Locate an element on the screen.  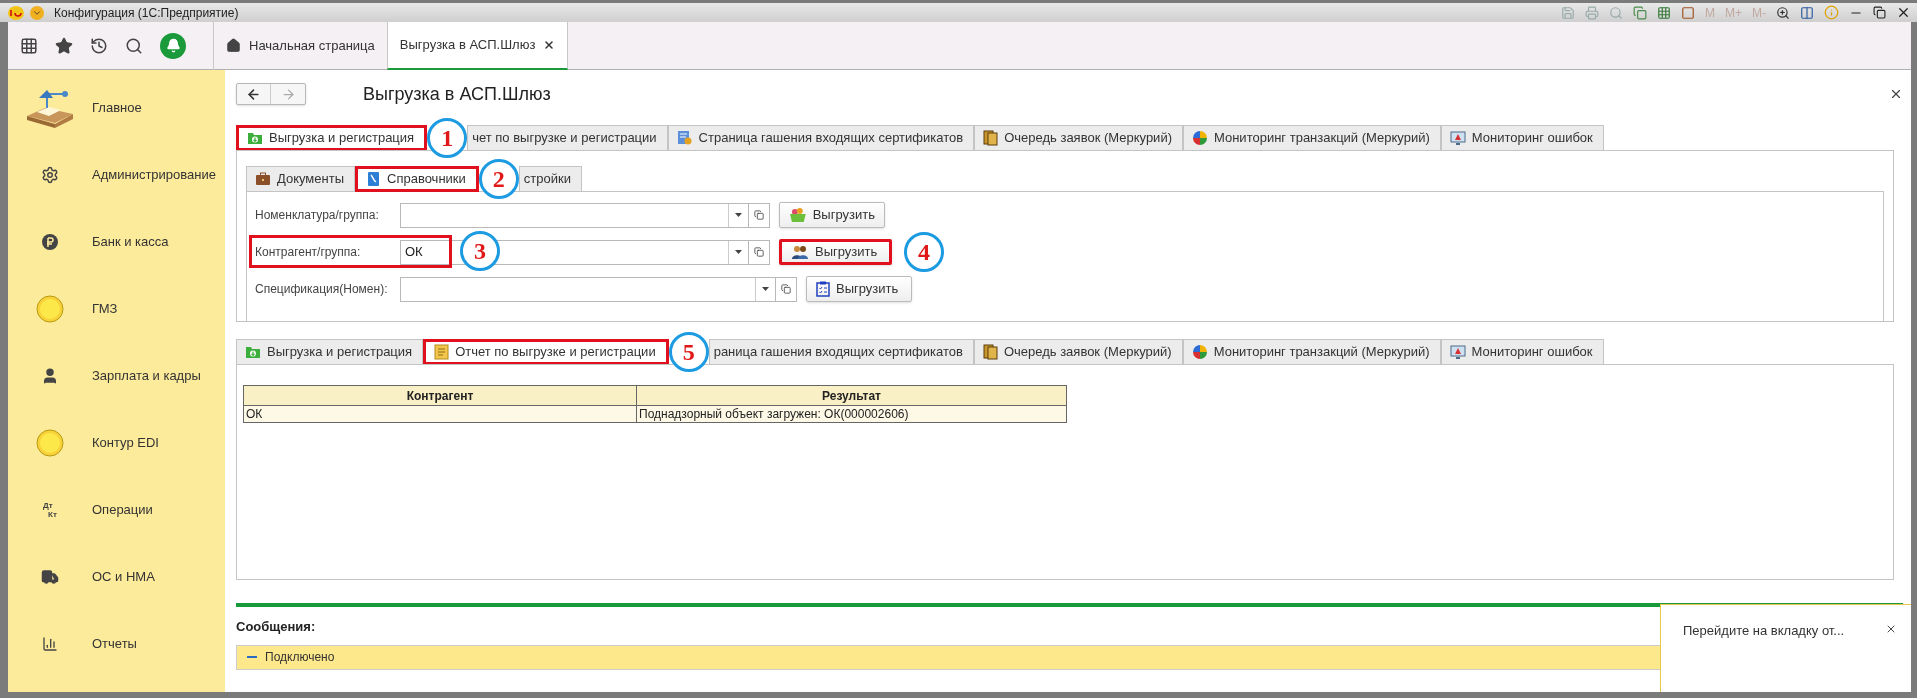
field-label: Номенклатура/группа: is located at coordinates (317, 215).